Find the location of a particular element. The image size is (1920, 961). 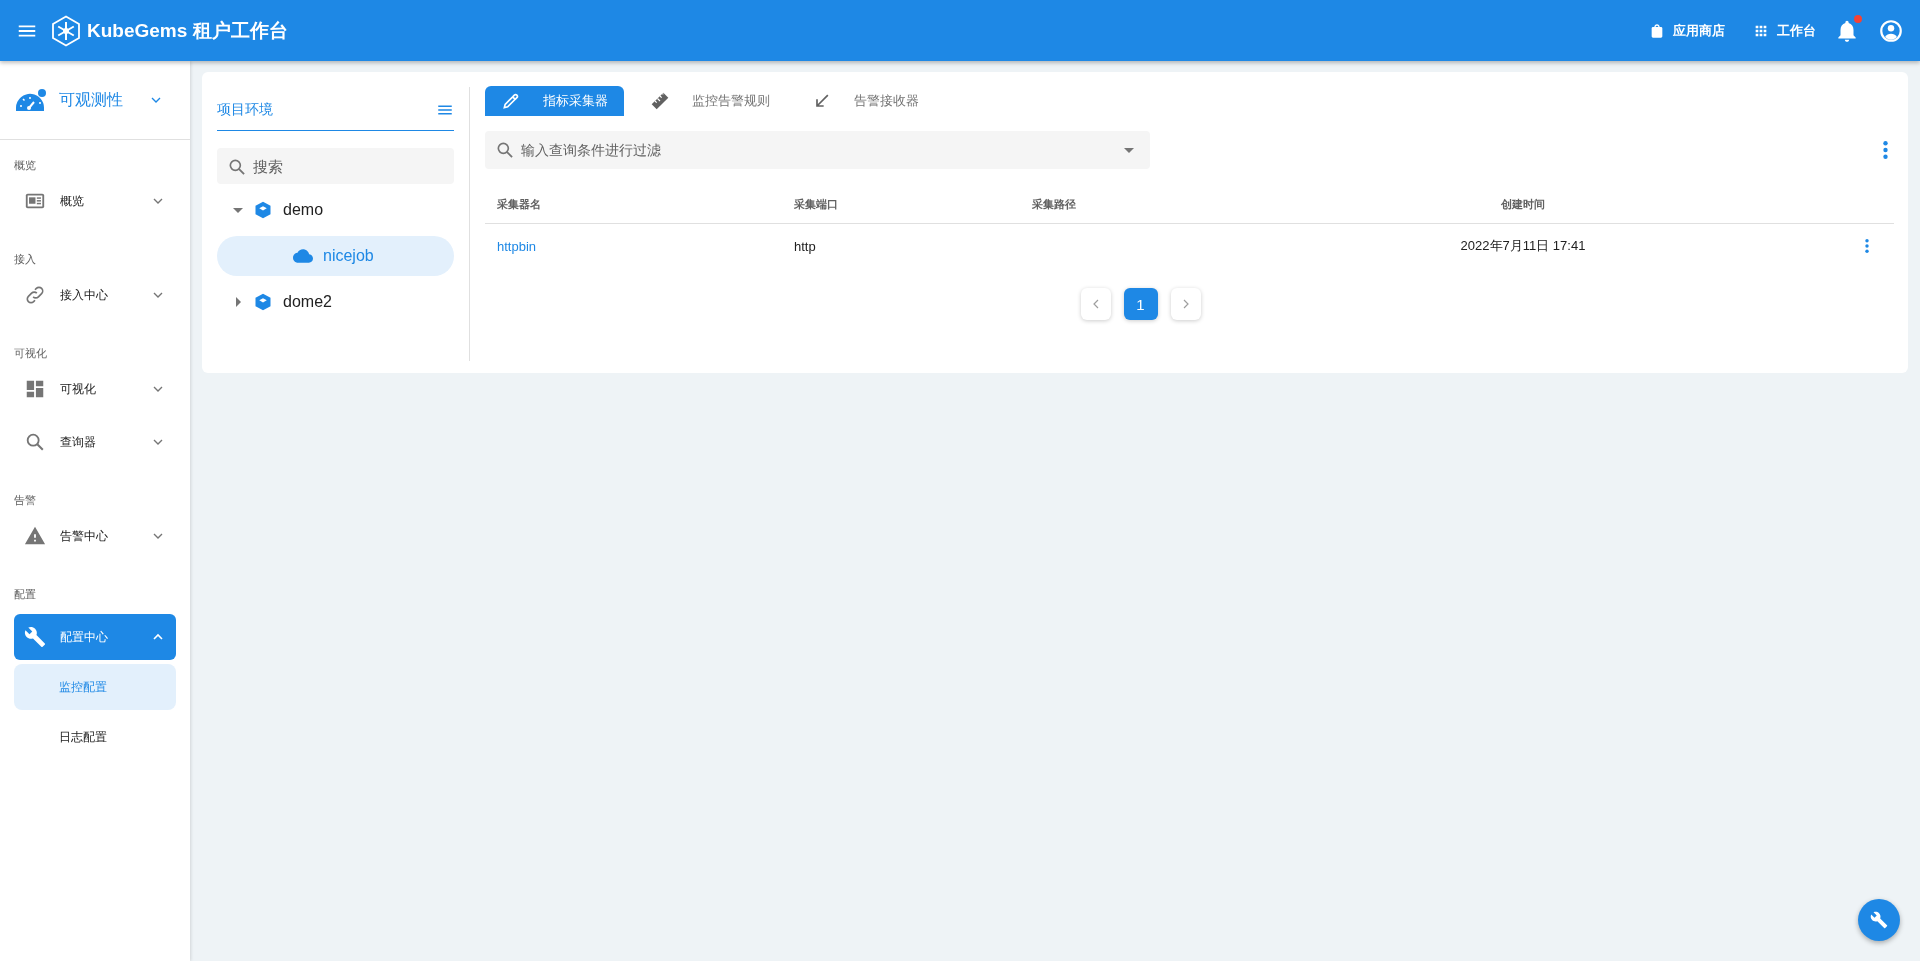

caret-down-icon is located at coordinates (238, 210).